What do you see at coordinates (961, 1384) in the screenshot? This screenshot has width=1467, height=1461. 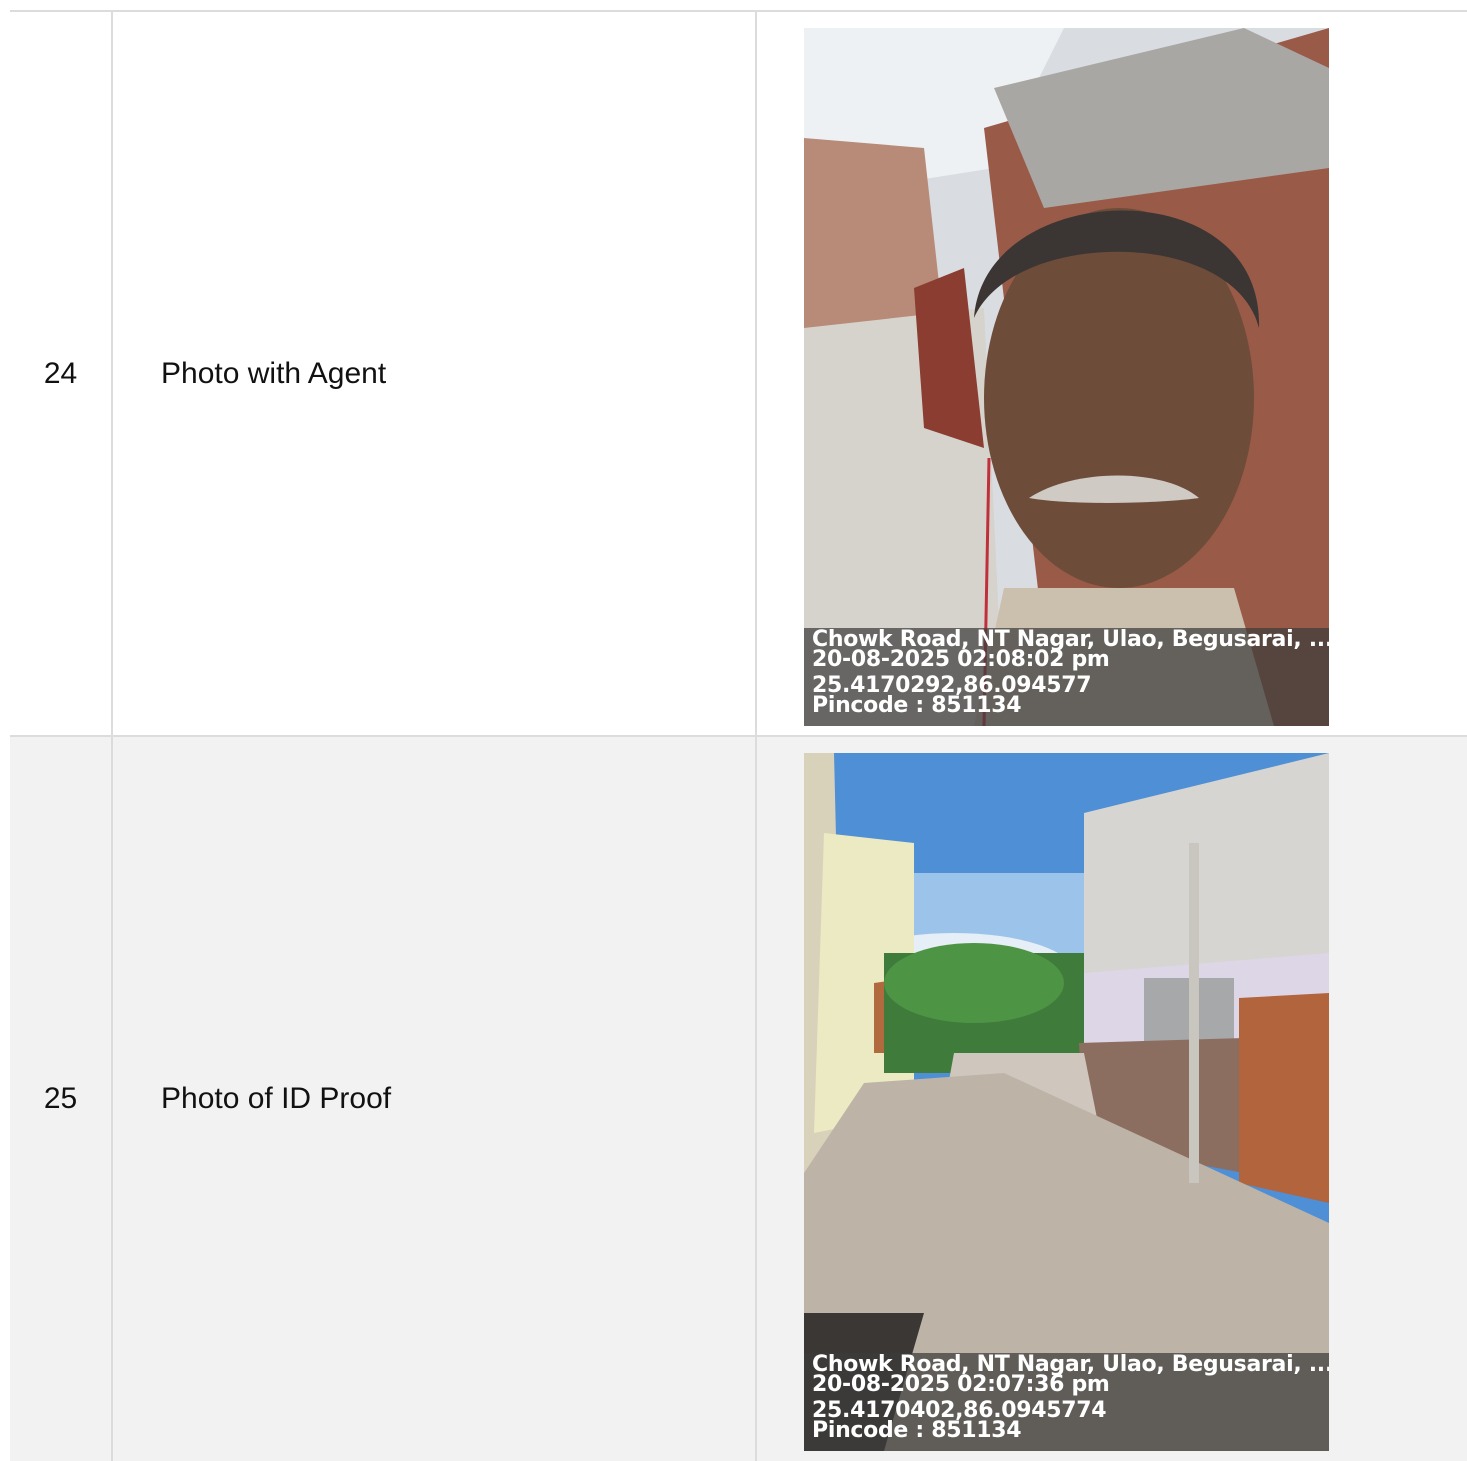 I see `photo-datetime: 20-08-2025 02:07:36 pm` at bounding box center [961, 1384].